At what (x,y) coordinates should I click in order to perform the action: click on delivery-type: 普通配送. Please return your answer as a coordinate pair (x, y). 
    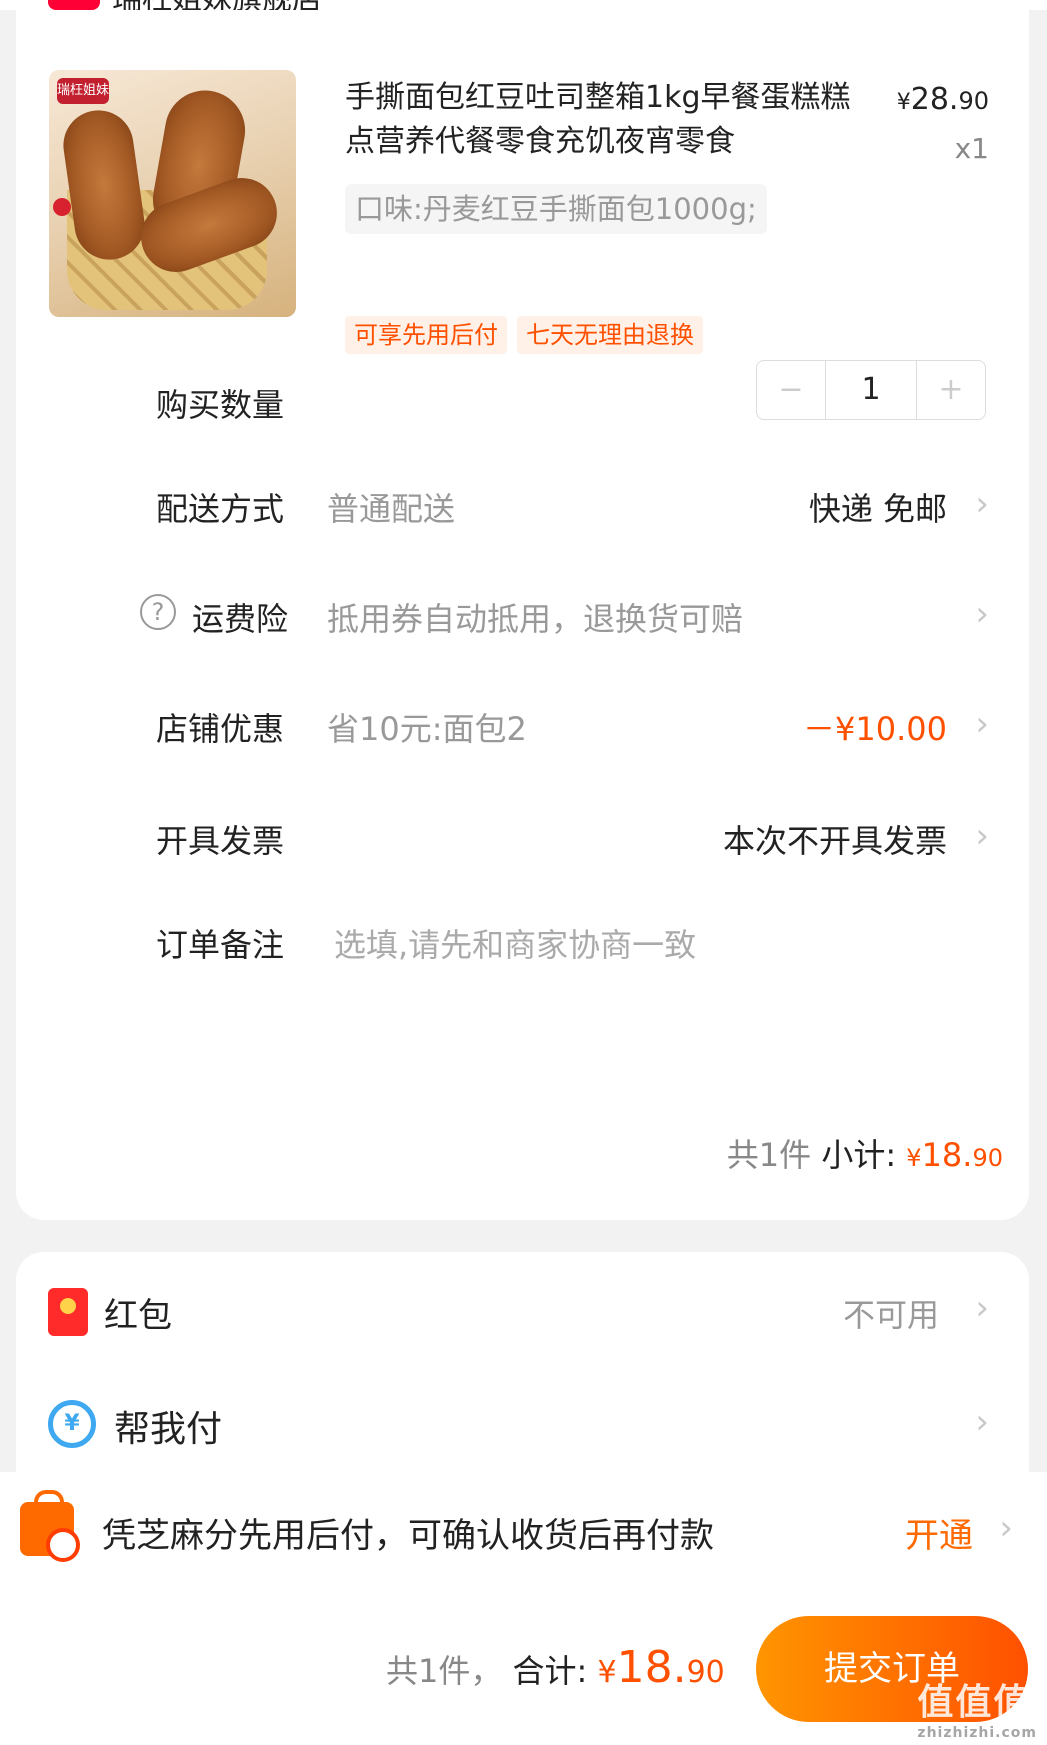
    Looking at the image, I should click on (391, 509).